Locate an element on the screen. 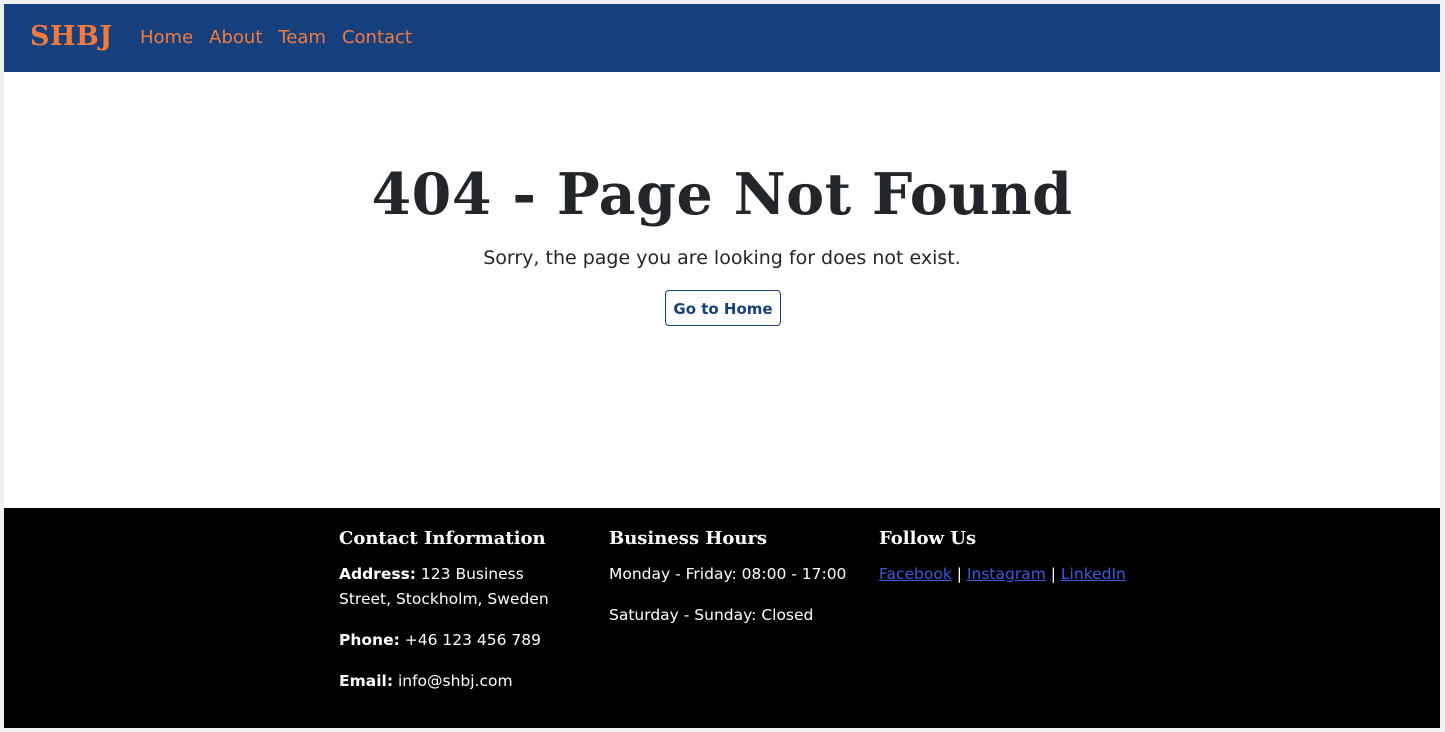 The image size is (1445, 732). navbar: SHBJ Home About Team Contact is located at coordinates (722, 38).